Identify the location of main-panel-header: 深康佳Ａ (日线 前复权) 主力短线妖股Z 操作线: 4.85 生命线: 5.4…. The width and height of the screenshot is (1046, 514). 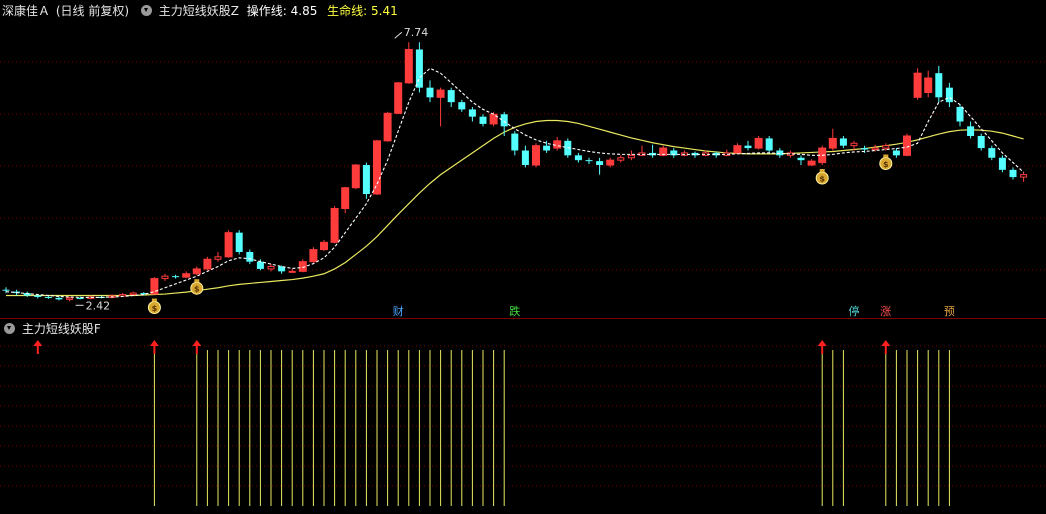
(202, 11).